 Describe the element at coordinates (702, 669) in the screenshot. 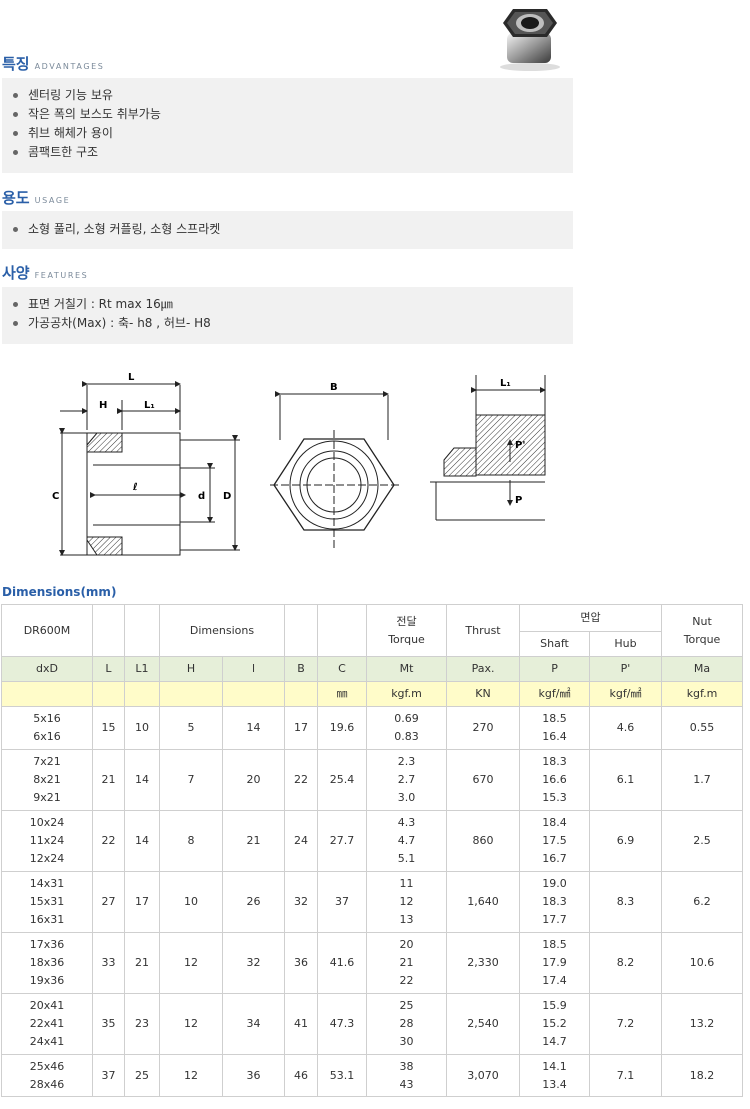

I see `symbol-cell: Ma` at that location.